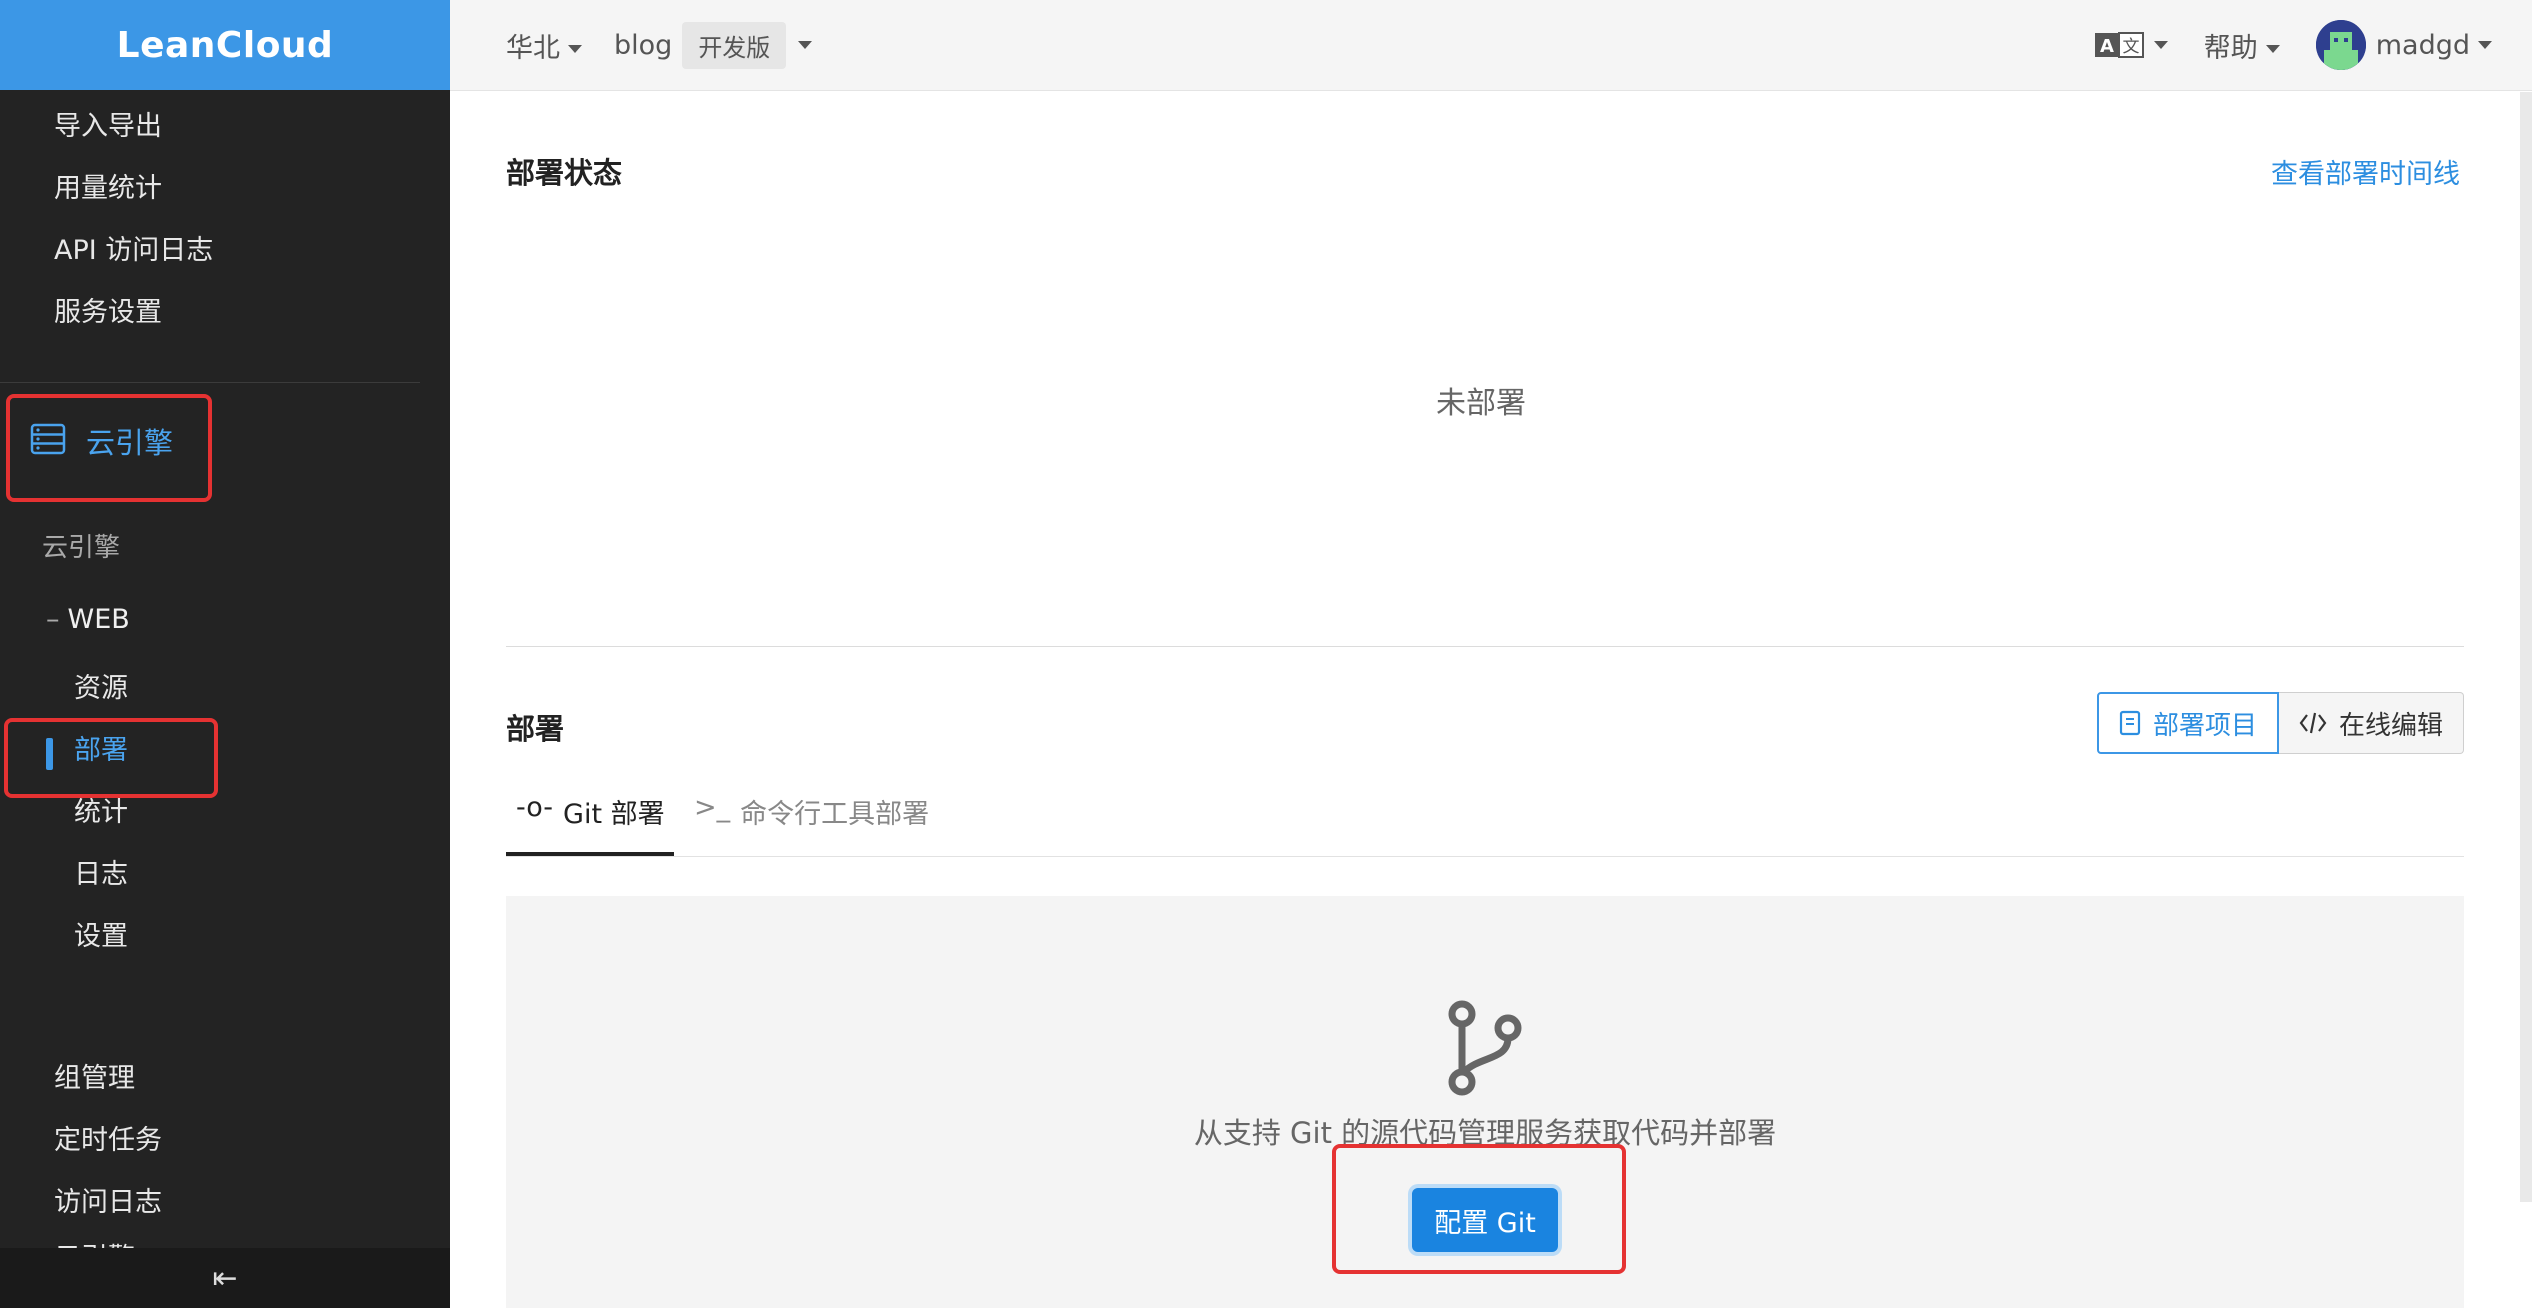 Image resolution: width=2532 pixels, height=1308 pixels. I want to click on top-bar: 华北 blog 开发版 A 文 帮助 madgd, so click(1491, 45).